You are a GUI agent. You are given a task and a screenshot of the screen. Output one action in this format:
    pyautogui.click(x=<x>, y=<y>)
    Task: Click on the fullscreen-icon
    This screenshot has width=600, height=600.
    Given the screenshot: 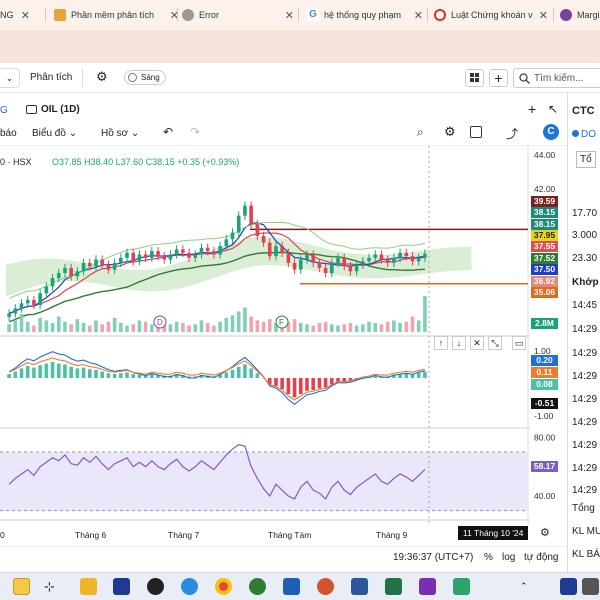 What is the action you would take?
    pyautogui.click(x=476, y=132)
    